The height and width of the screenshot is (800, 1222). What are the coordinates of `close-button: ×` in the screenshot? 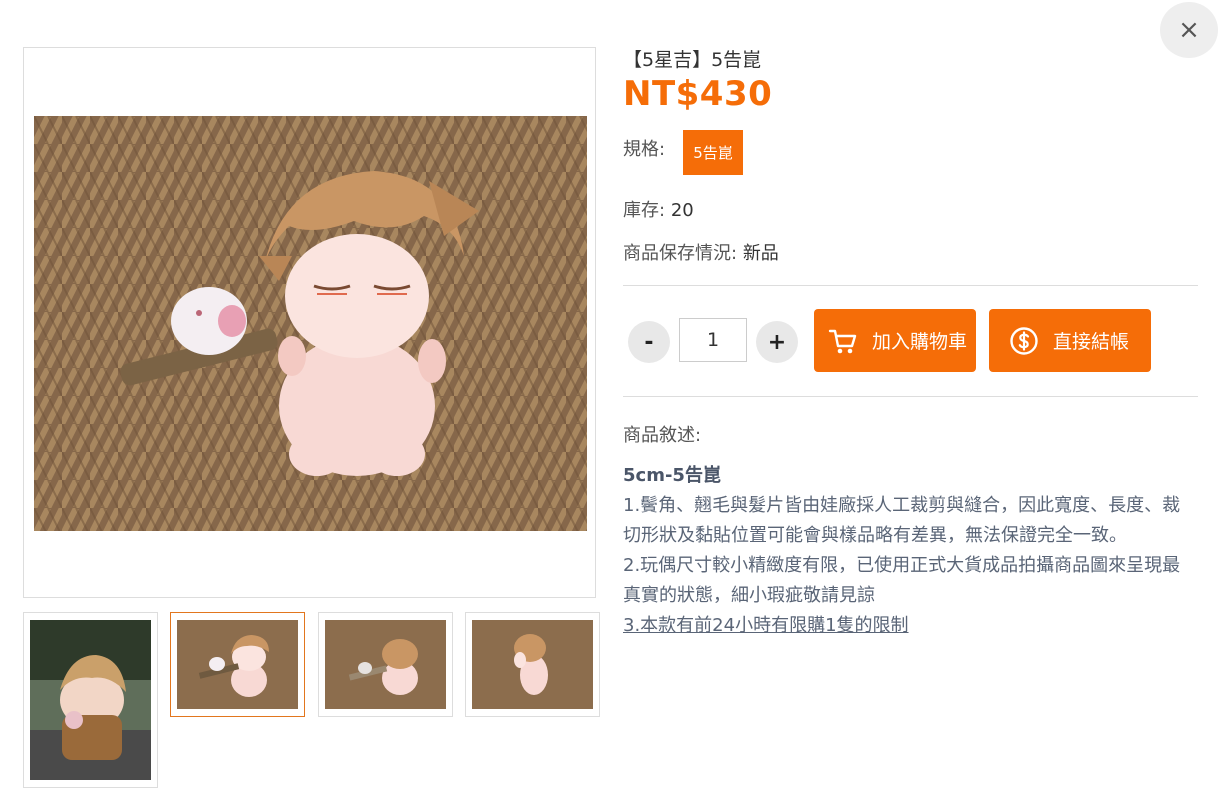 It's located at (1189, 30).